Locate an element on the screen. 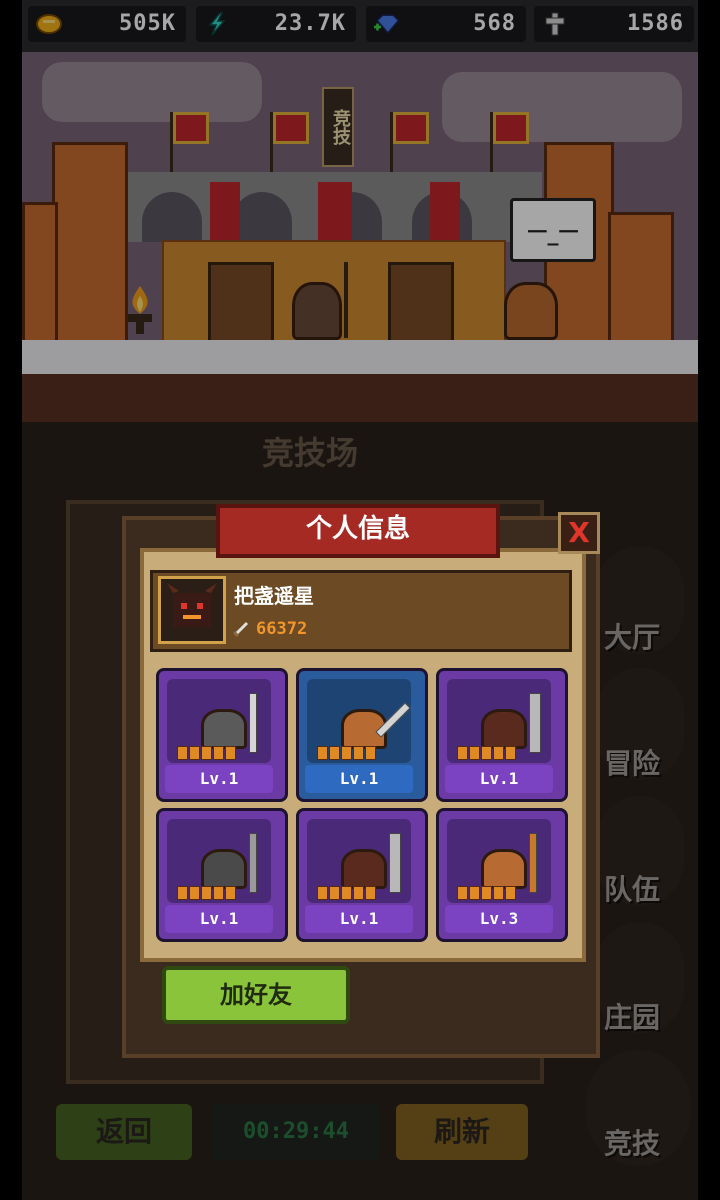 This screenshot has width=720, height=1200. sword-icon is located at coordinates (240, 629).